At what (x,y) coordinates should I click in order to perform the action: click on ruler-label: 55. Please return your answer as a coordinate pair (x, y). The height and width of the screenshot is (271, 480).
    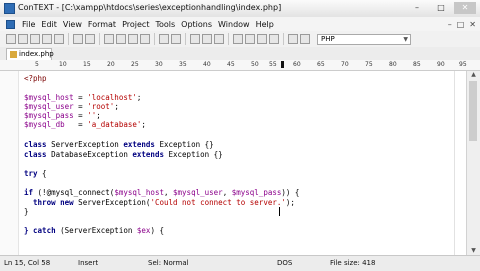
    Looking at the image, I should click on (273, 64).